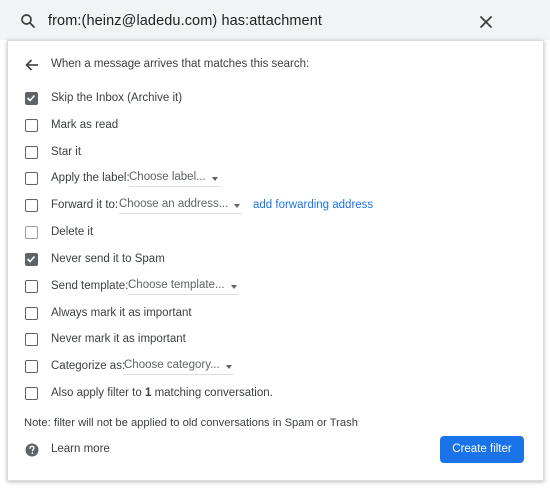  I want to click on mark-read-checkbox, so click(31, 125).